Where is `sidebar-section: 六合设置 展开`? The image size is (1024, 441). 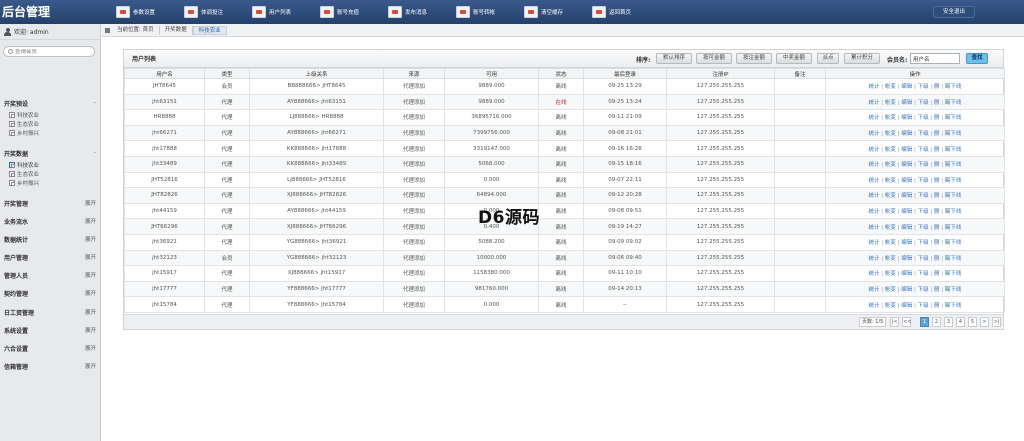
sidebar-section: 六合设置 展开 is located at coordinates (50, 348).